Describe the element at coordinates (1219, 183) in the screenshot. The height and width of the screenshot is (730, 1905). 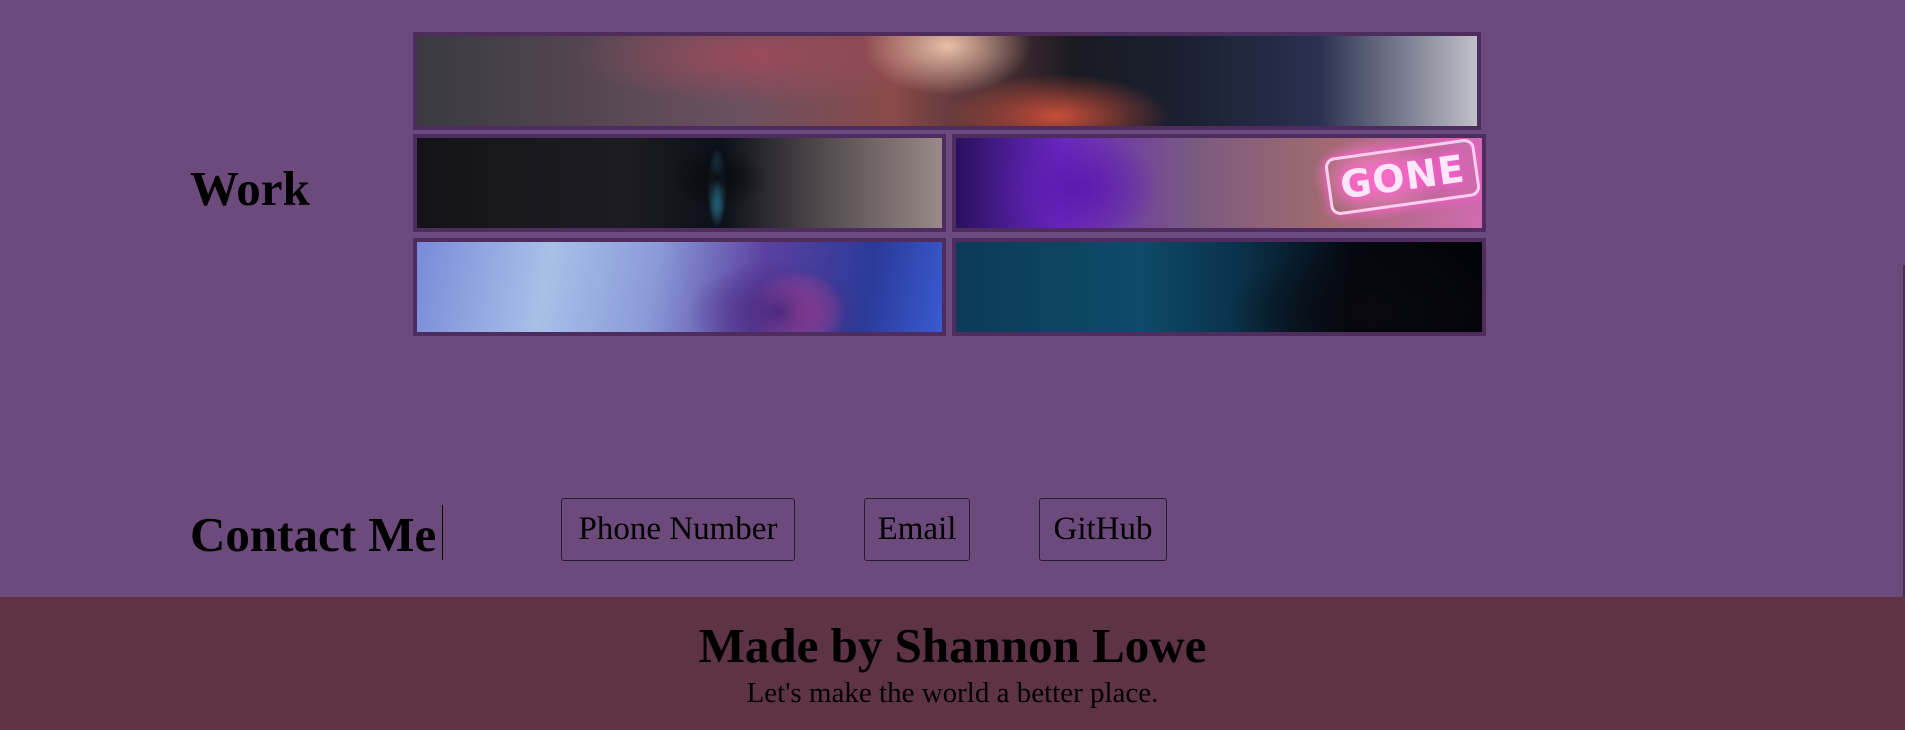
I see `work-tile-3: GONE` at that location.